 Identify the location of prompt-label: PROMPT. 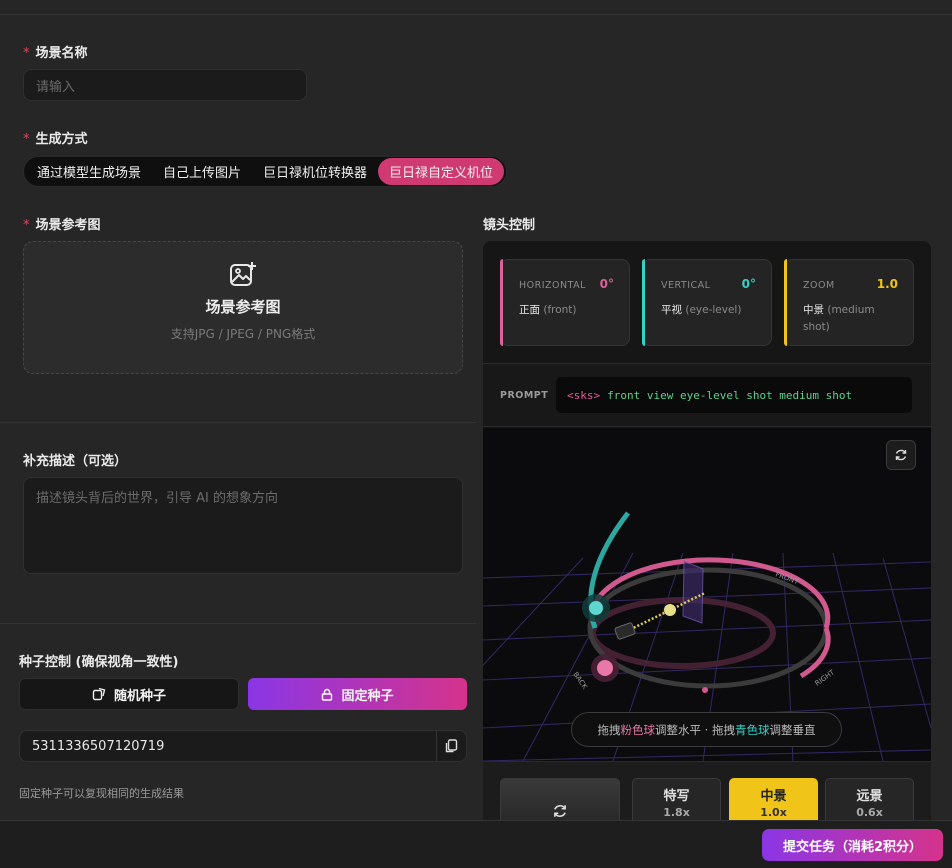
(524, 395).